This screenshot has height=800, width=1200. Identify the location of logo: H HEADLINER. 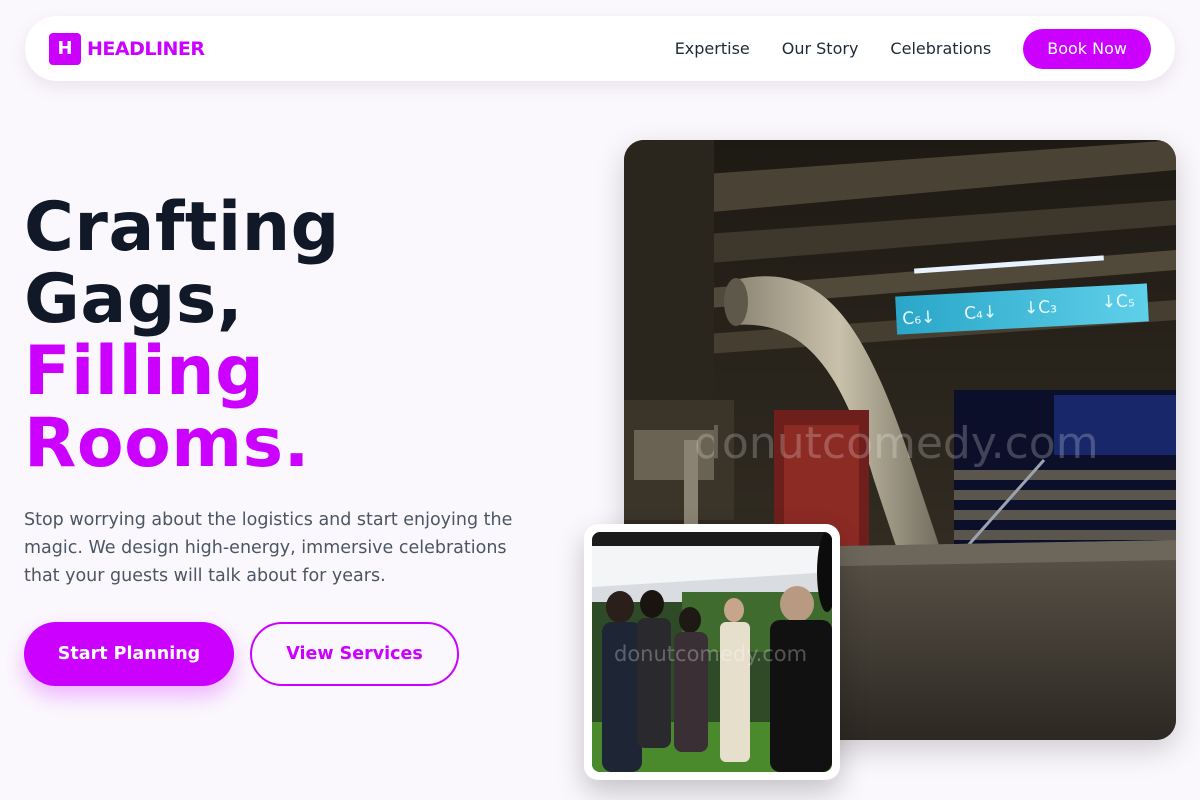
(127, 48).